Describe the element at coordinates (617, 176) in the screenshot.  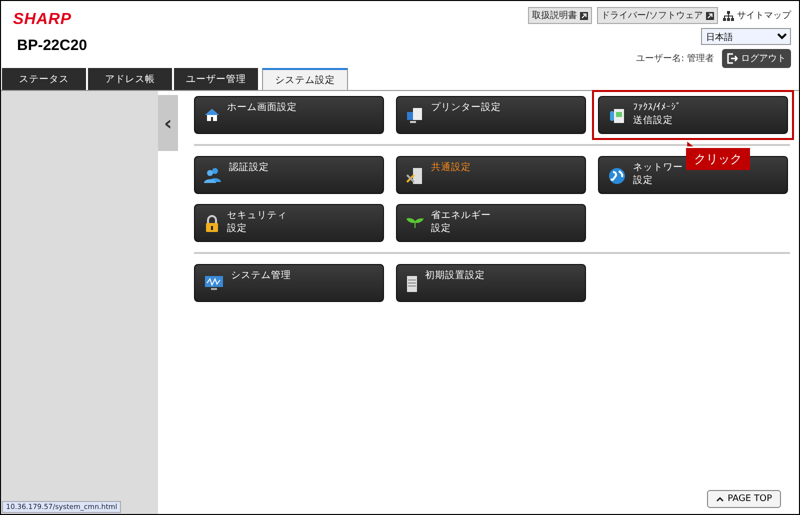
I see `globe-icon` at that location.